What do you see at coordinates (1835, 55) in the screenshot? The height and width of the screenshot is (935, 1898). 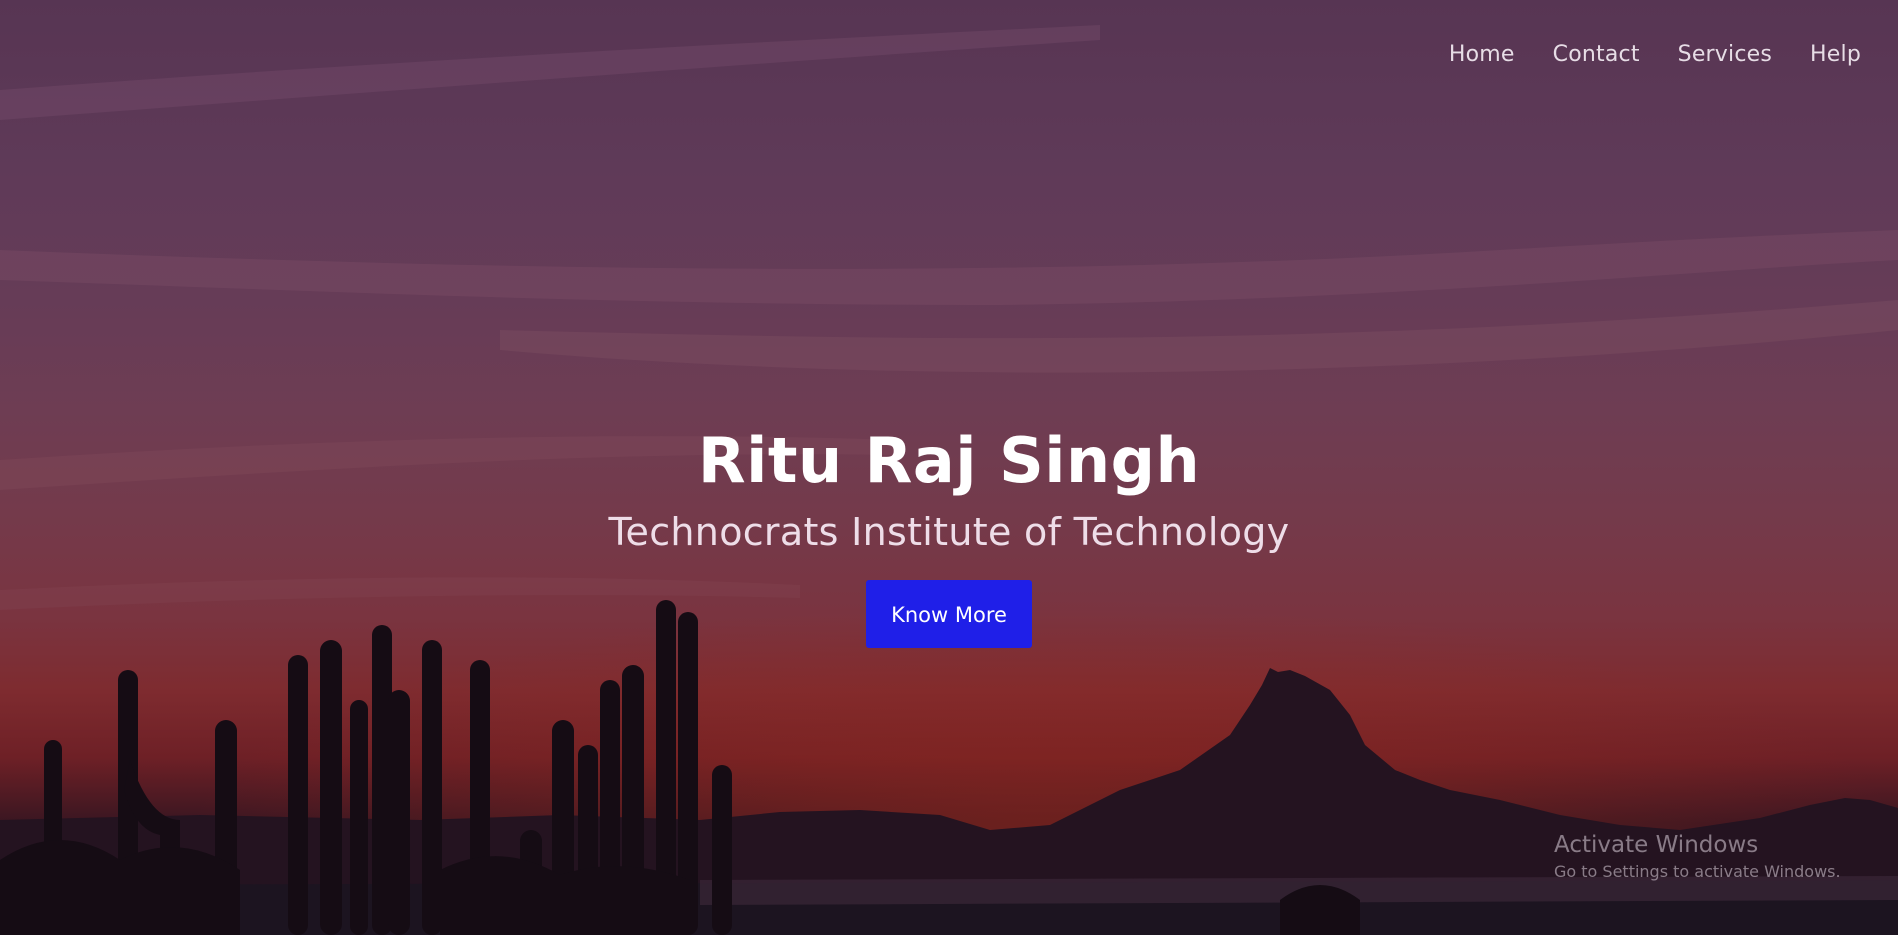 I see `nav-link-help: Help` at bounding box center [1835, 55].